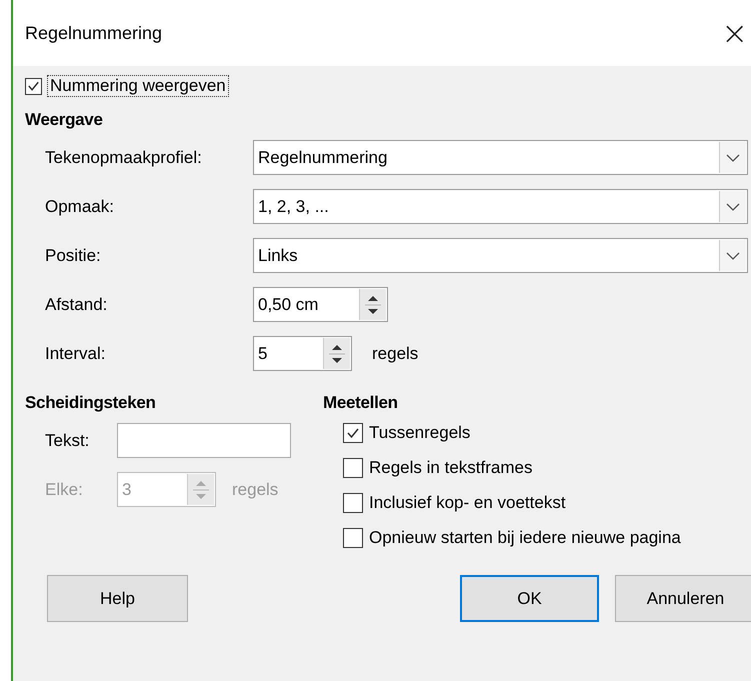  Describe the element at coordinates (64, 490) in the screenshot. I see `field-label: Elke:` at that location.